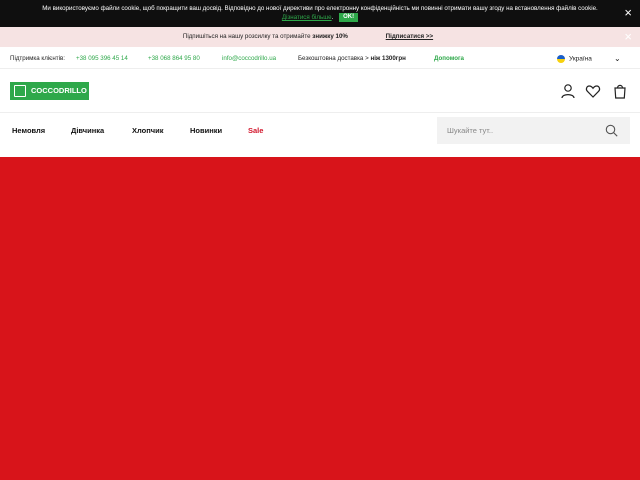  What do you see at coordinates (307, 17) in the screenshot?
I see `cookie-learn-more-link: Дізнатися більше` at bounding box center [307, 17].